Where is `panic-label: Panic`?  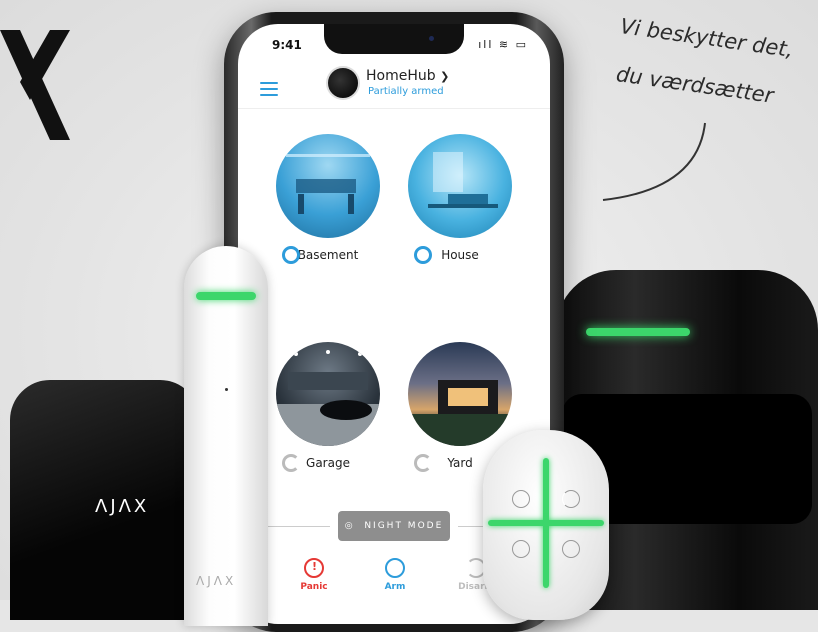
panic-label: Panic is located at coordinates (314, 587).